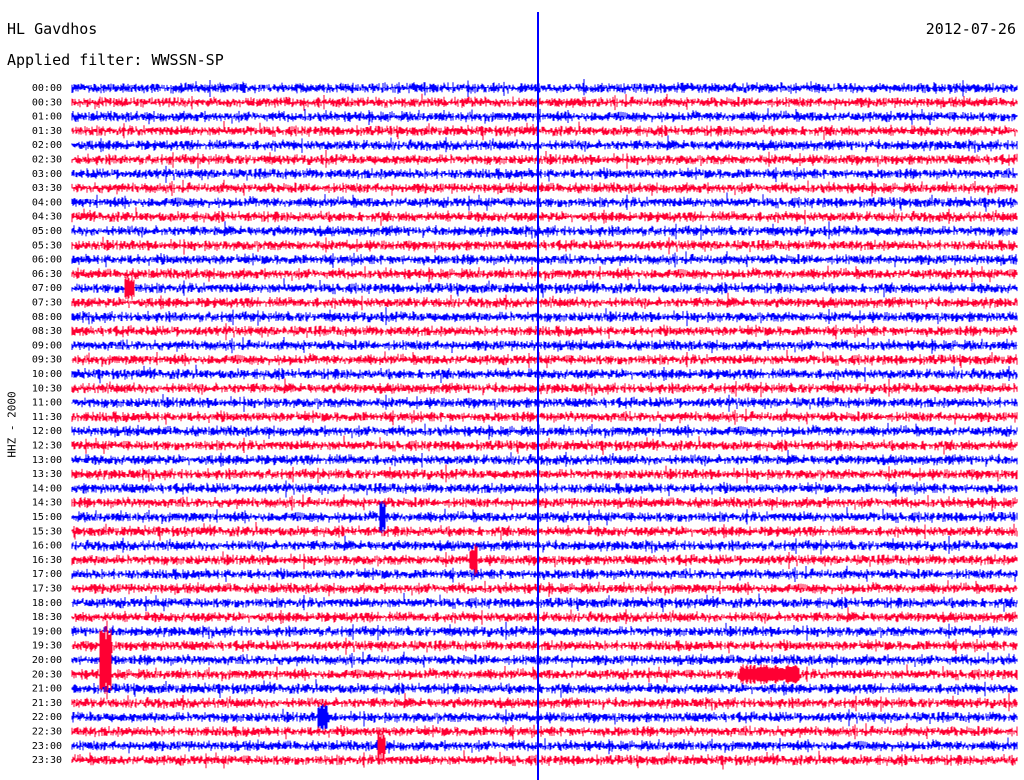 Image resolution: width=1024 pixels, height=780 pixels. Describe the element at coordinates (47, 417) in the screenshot. I see `time-label: 11:30` at that location.